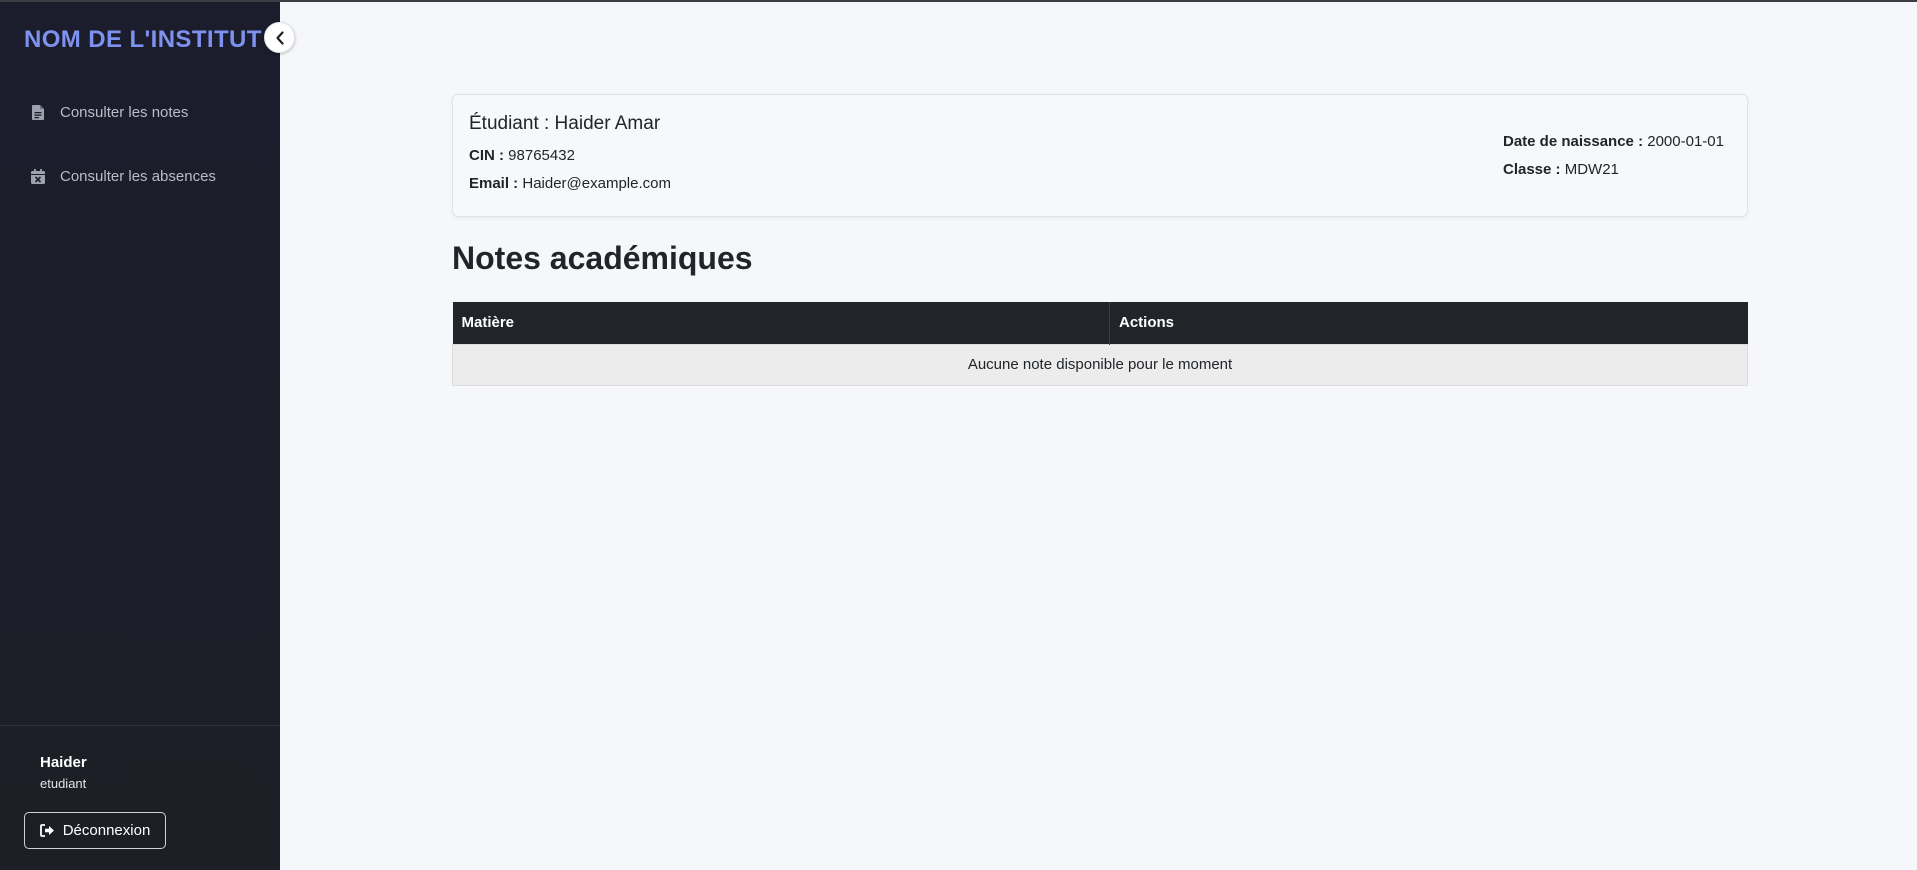 Image resolution: width=1917 pixels, height=870 pixels. I want to click on empty-state-message: Aucune note disponible pour le moment, so click(1100, 364).